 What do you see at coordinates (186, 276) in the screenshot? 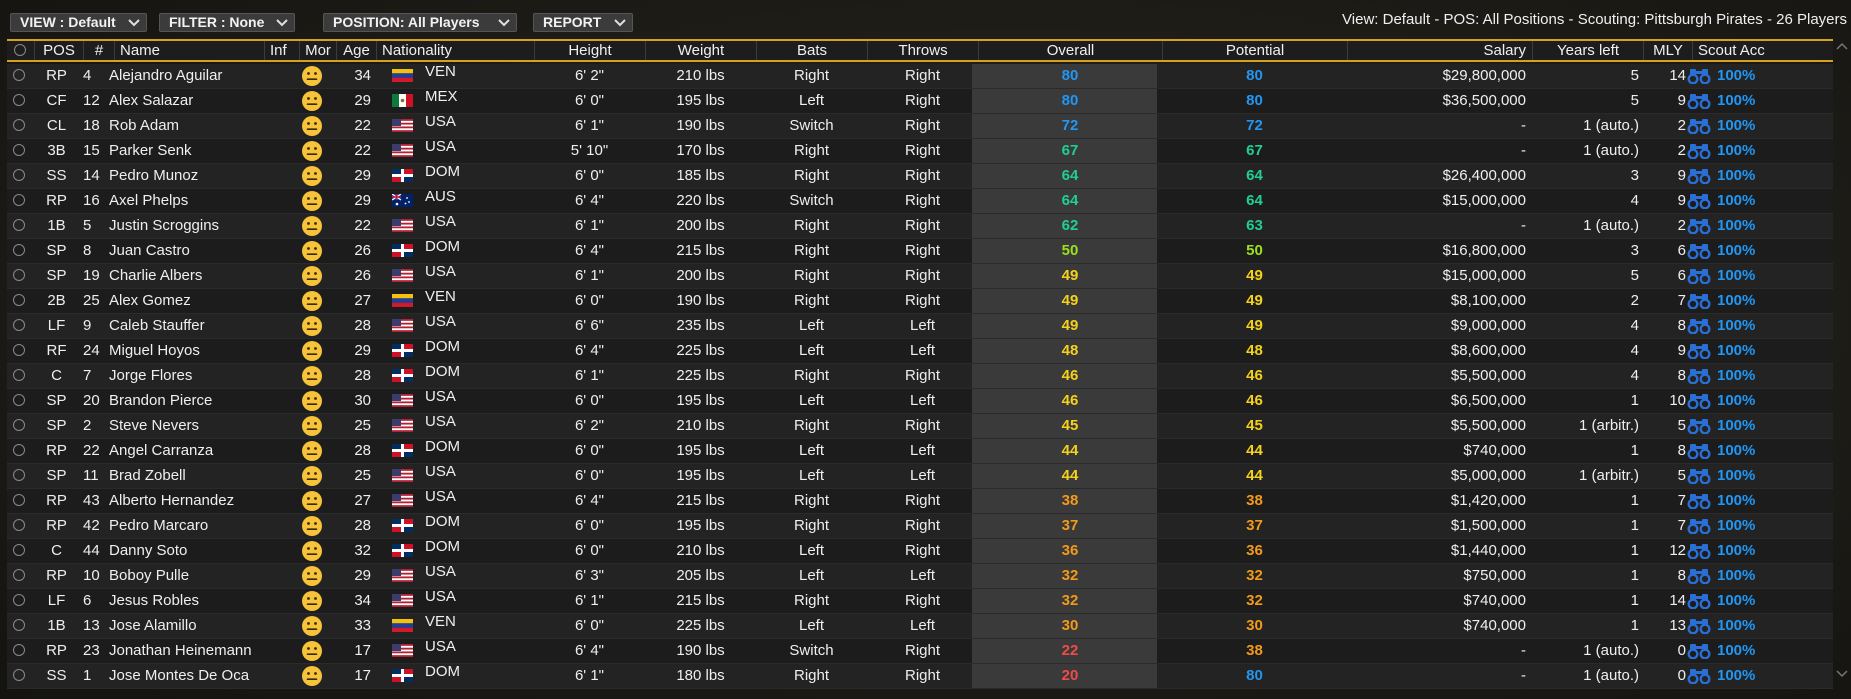
I see `player-name: Charlie Albers` at bounding box center [186, 276].